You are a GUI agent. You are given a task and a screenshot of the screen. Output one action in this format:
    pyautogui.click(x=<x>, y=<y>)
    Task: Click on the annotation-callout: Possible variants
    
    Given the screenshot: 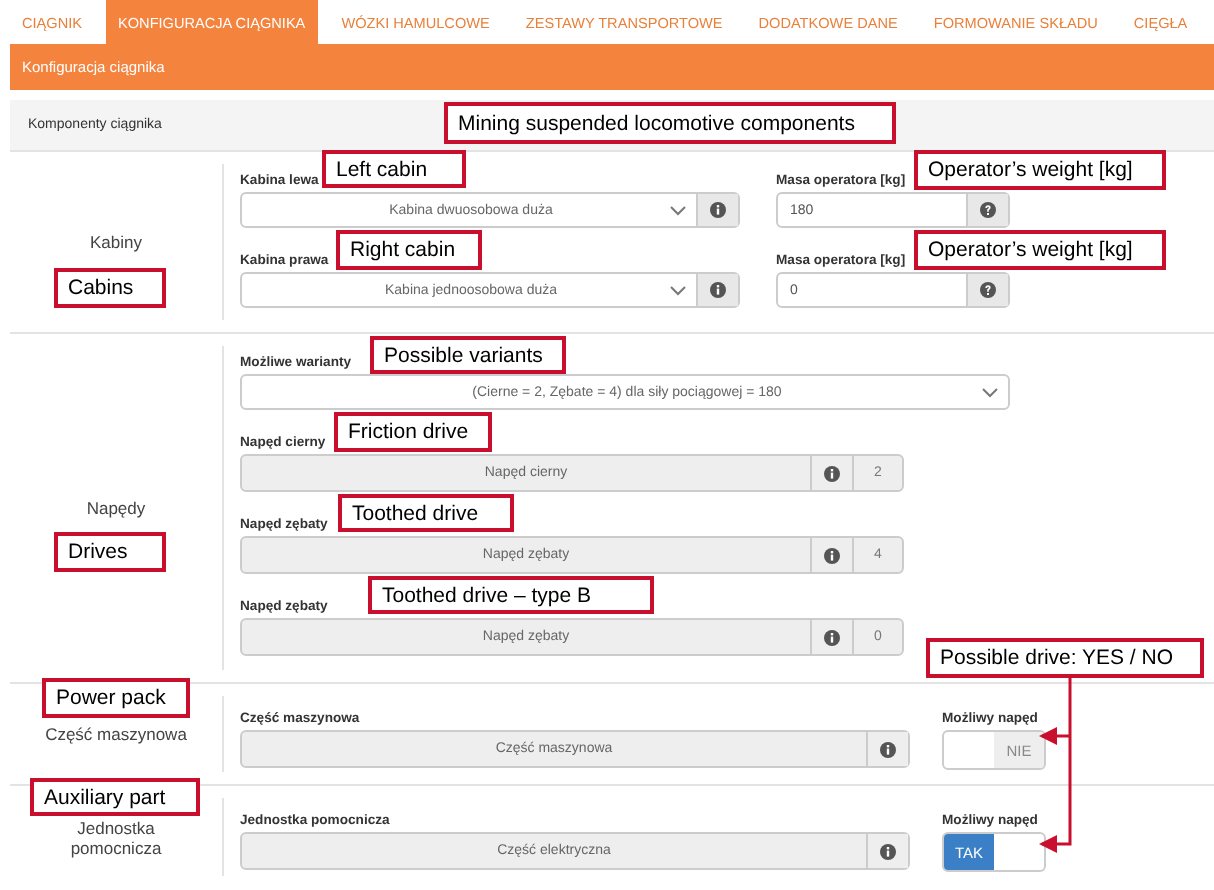 What is the action you would take?
    pyautogui.click(x=468, y=355)
    